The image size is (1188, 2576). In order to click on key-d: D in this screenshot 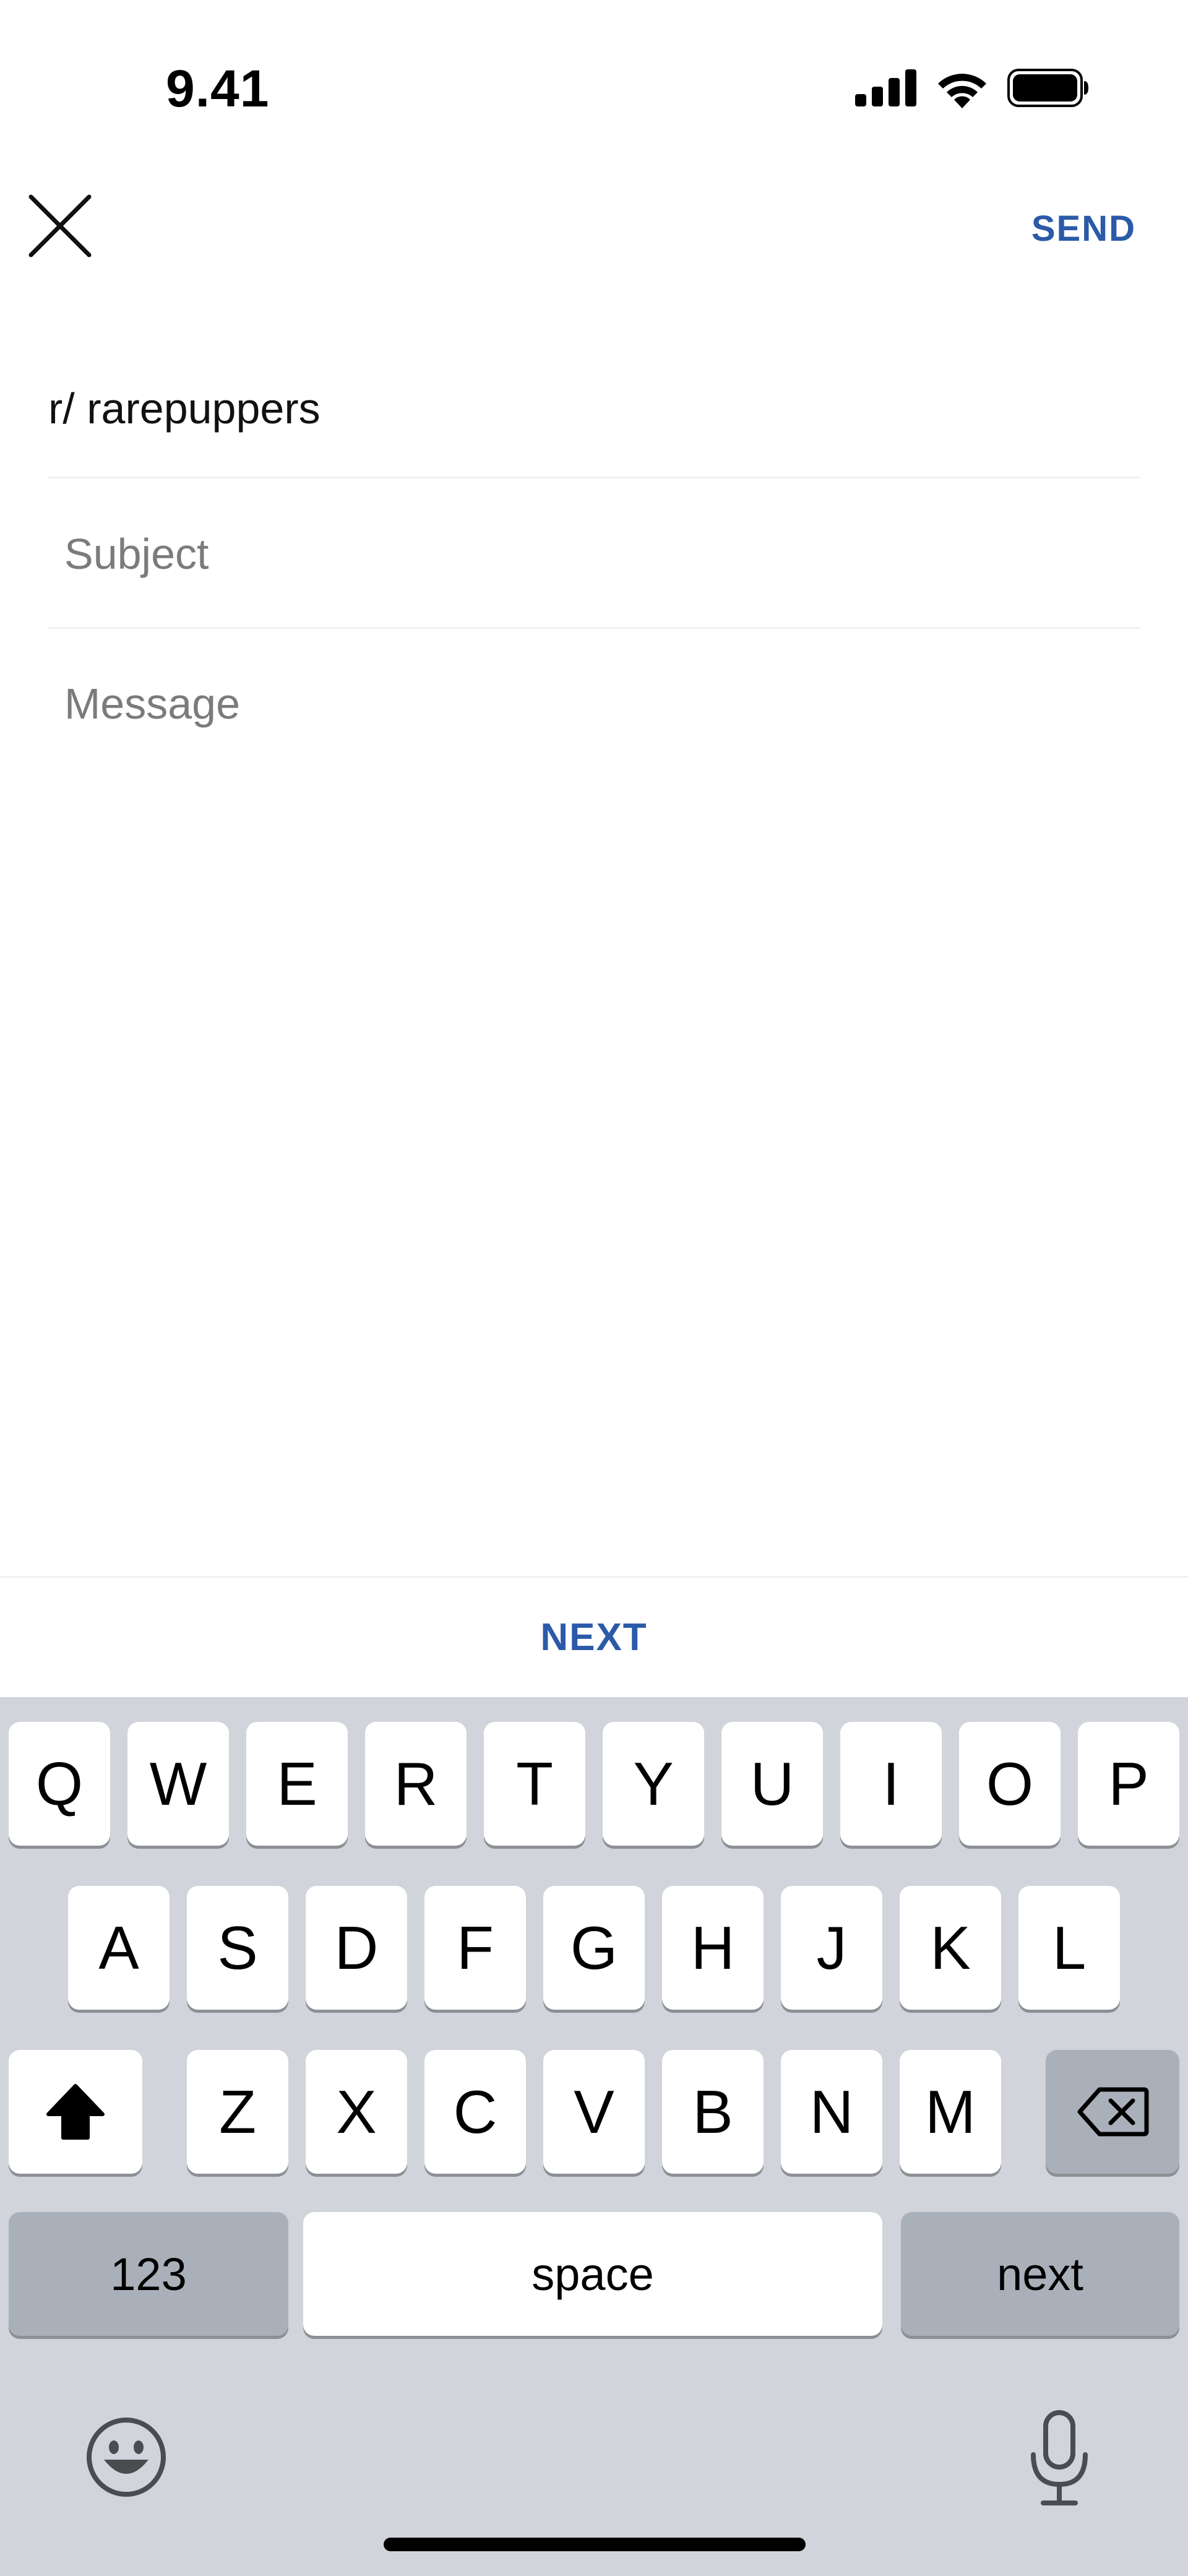, I will do `click(356, 1948)`.